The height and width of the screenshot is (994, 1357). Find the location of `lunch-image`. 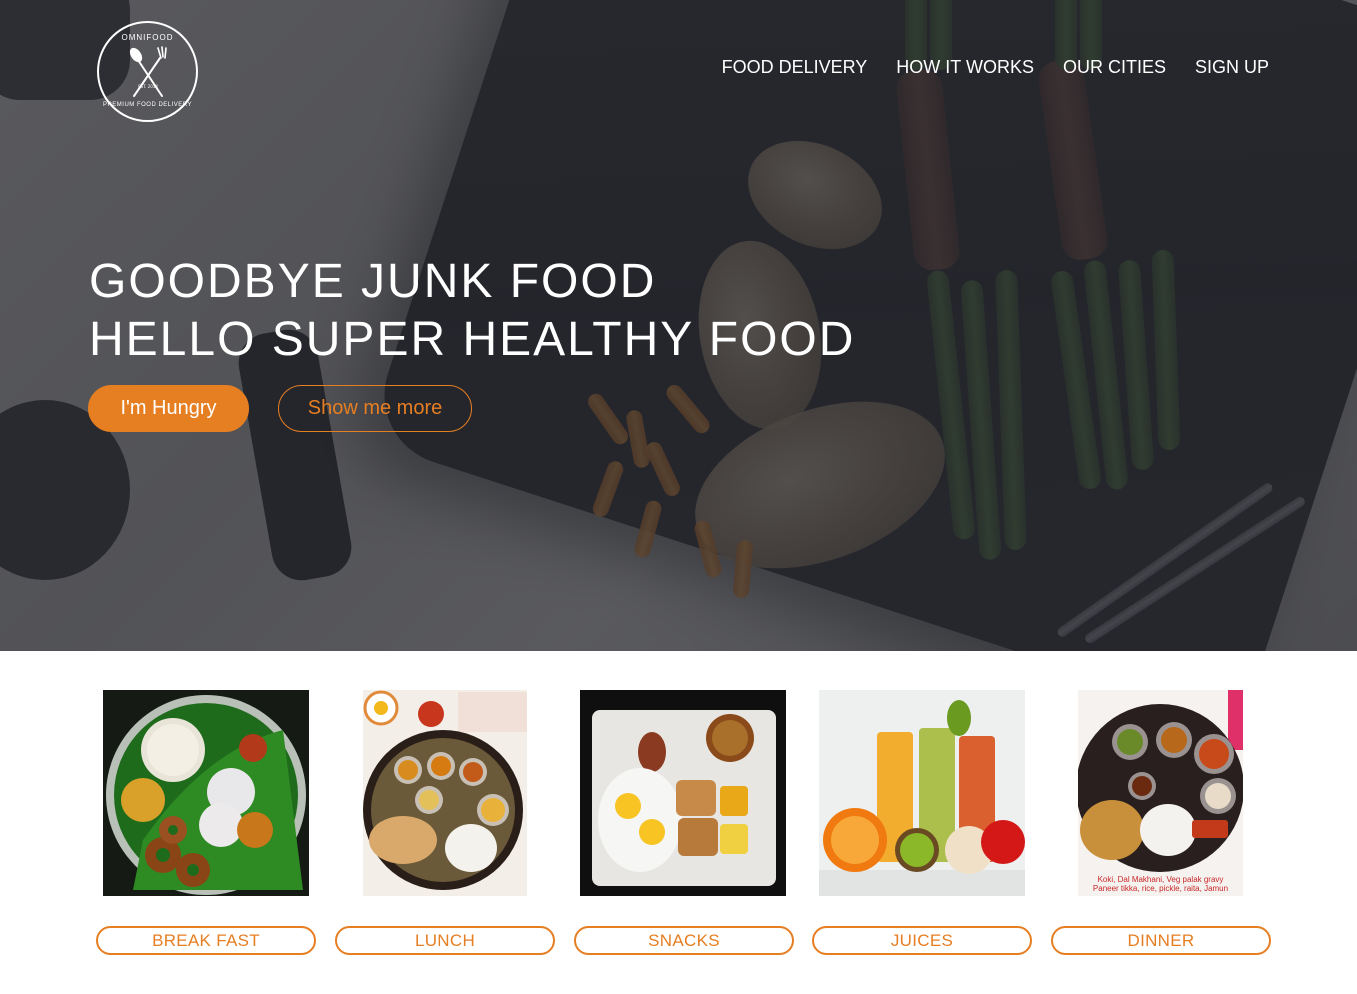

lunch-image is located at coordinates (445, 793).